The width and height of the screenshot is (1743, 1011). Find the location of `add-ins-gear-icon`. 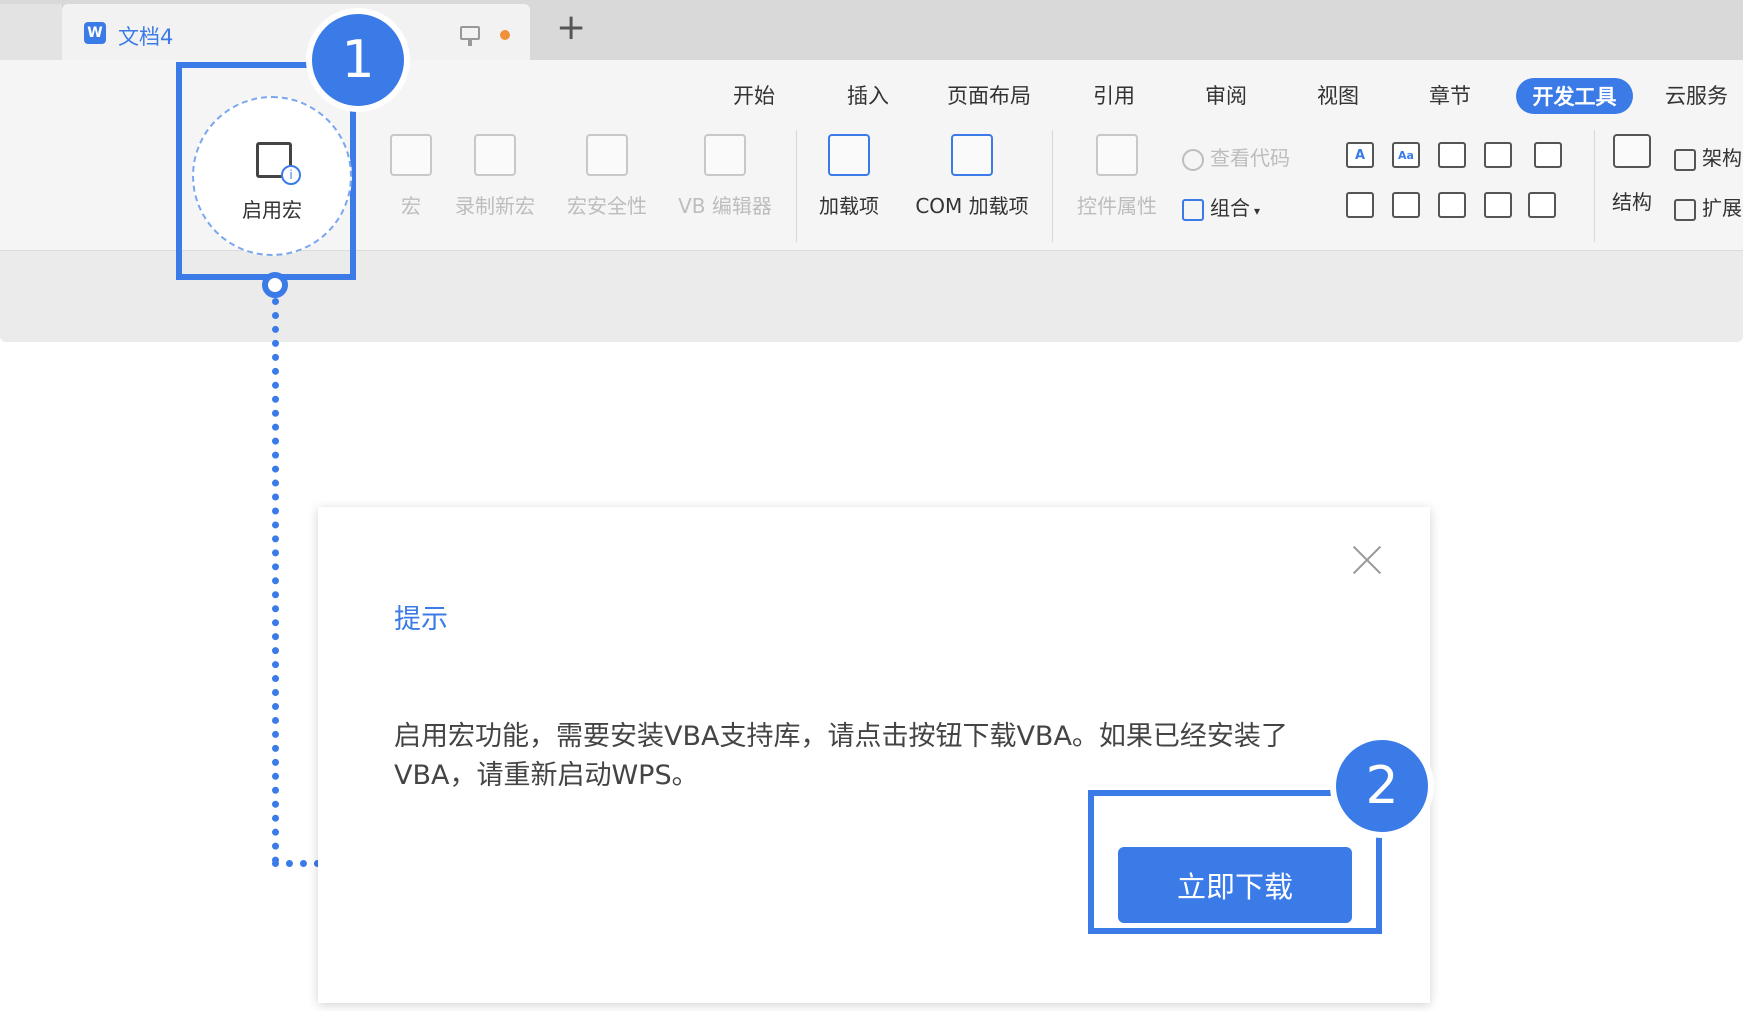

add-ins-gear-icon is located at coordinates (849, 155).